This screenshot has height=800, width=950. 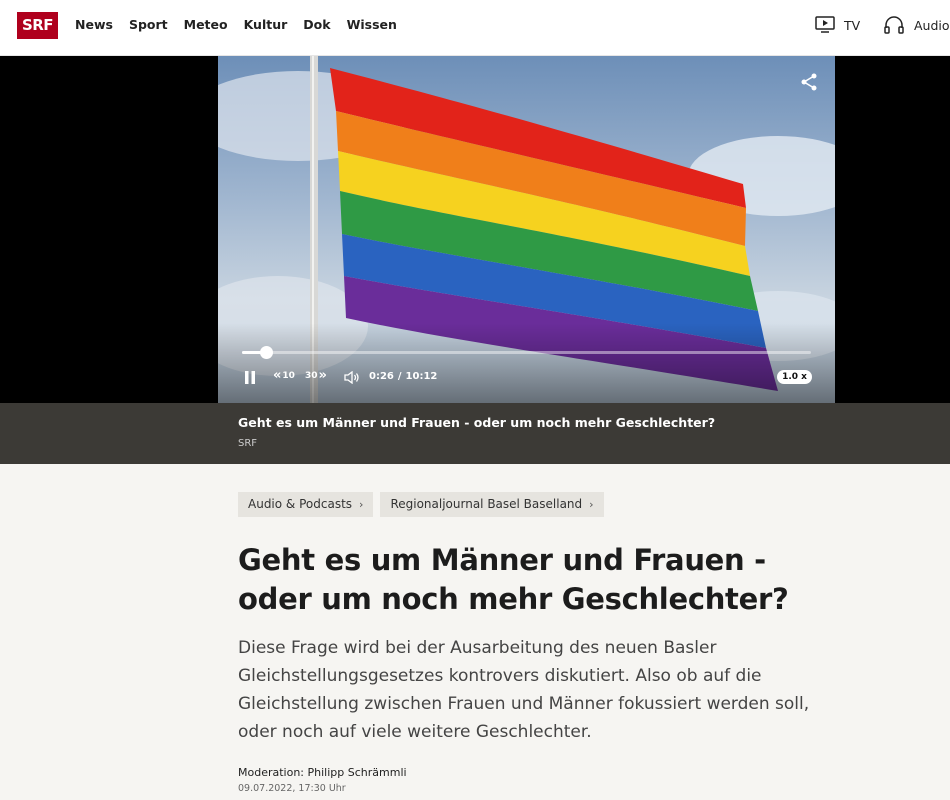 I want to click on video-caption-source: SRF, so click(x=248, y=443).